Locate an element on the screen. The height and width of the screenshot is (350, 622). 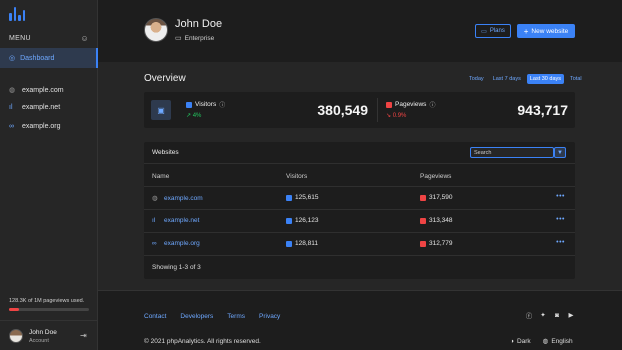
collapse-menu-icon: ☺ is located at coordinates (85, 38).